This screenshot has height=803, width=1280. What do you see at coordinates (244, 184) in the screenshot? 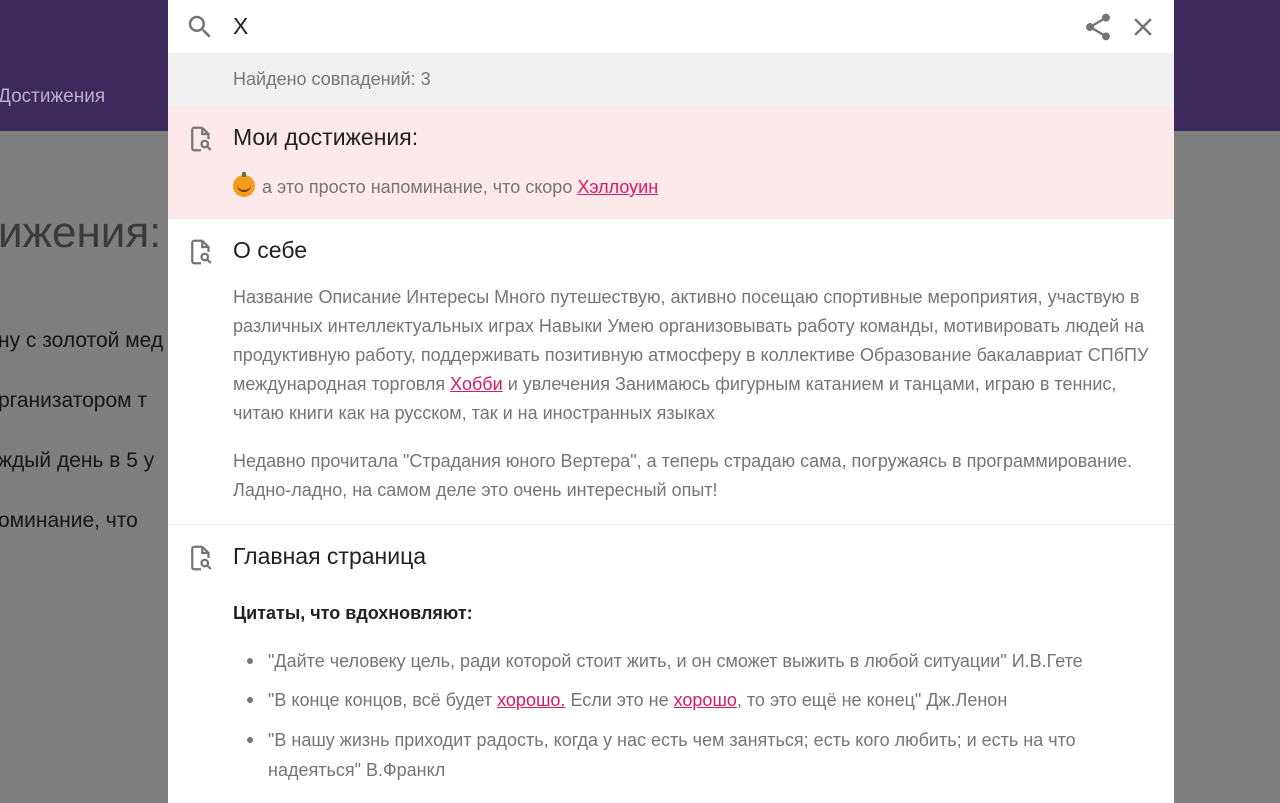
I see `pumpkin-icon` at bounding box center [244, 184].